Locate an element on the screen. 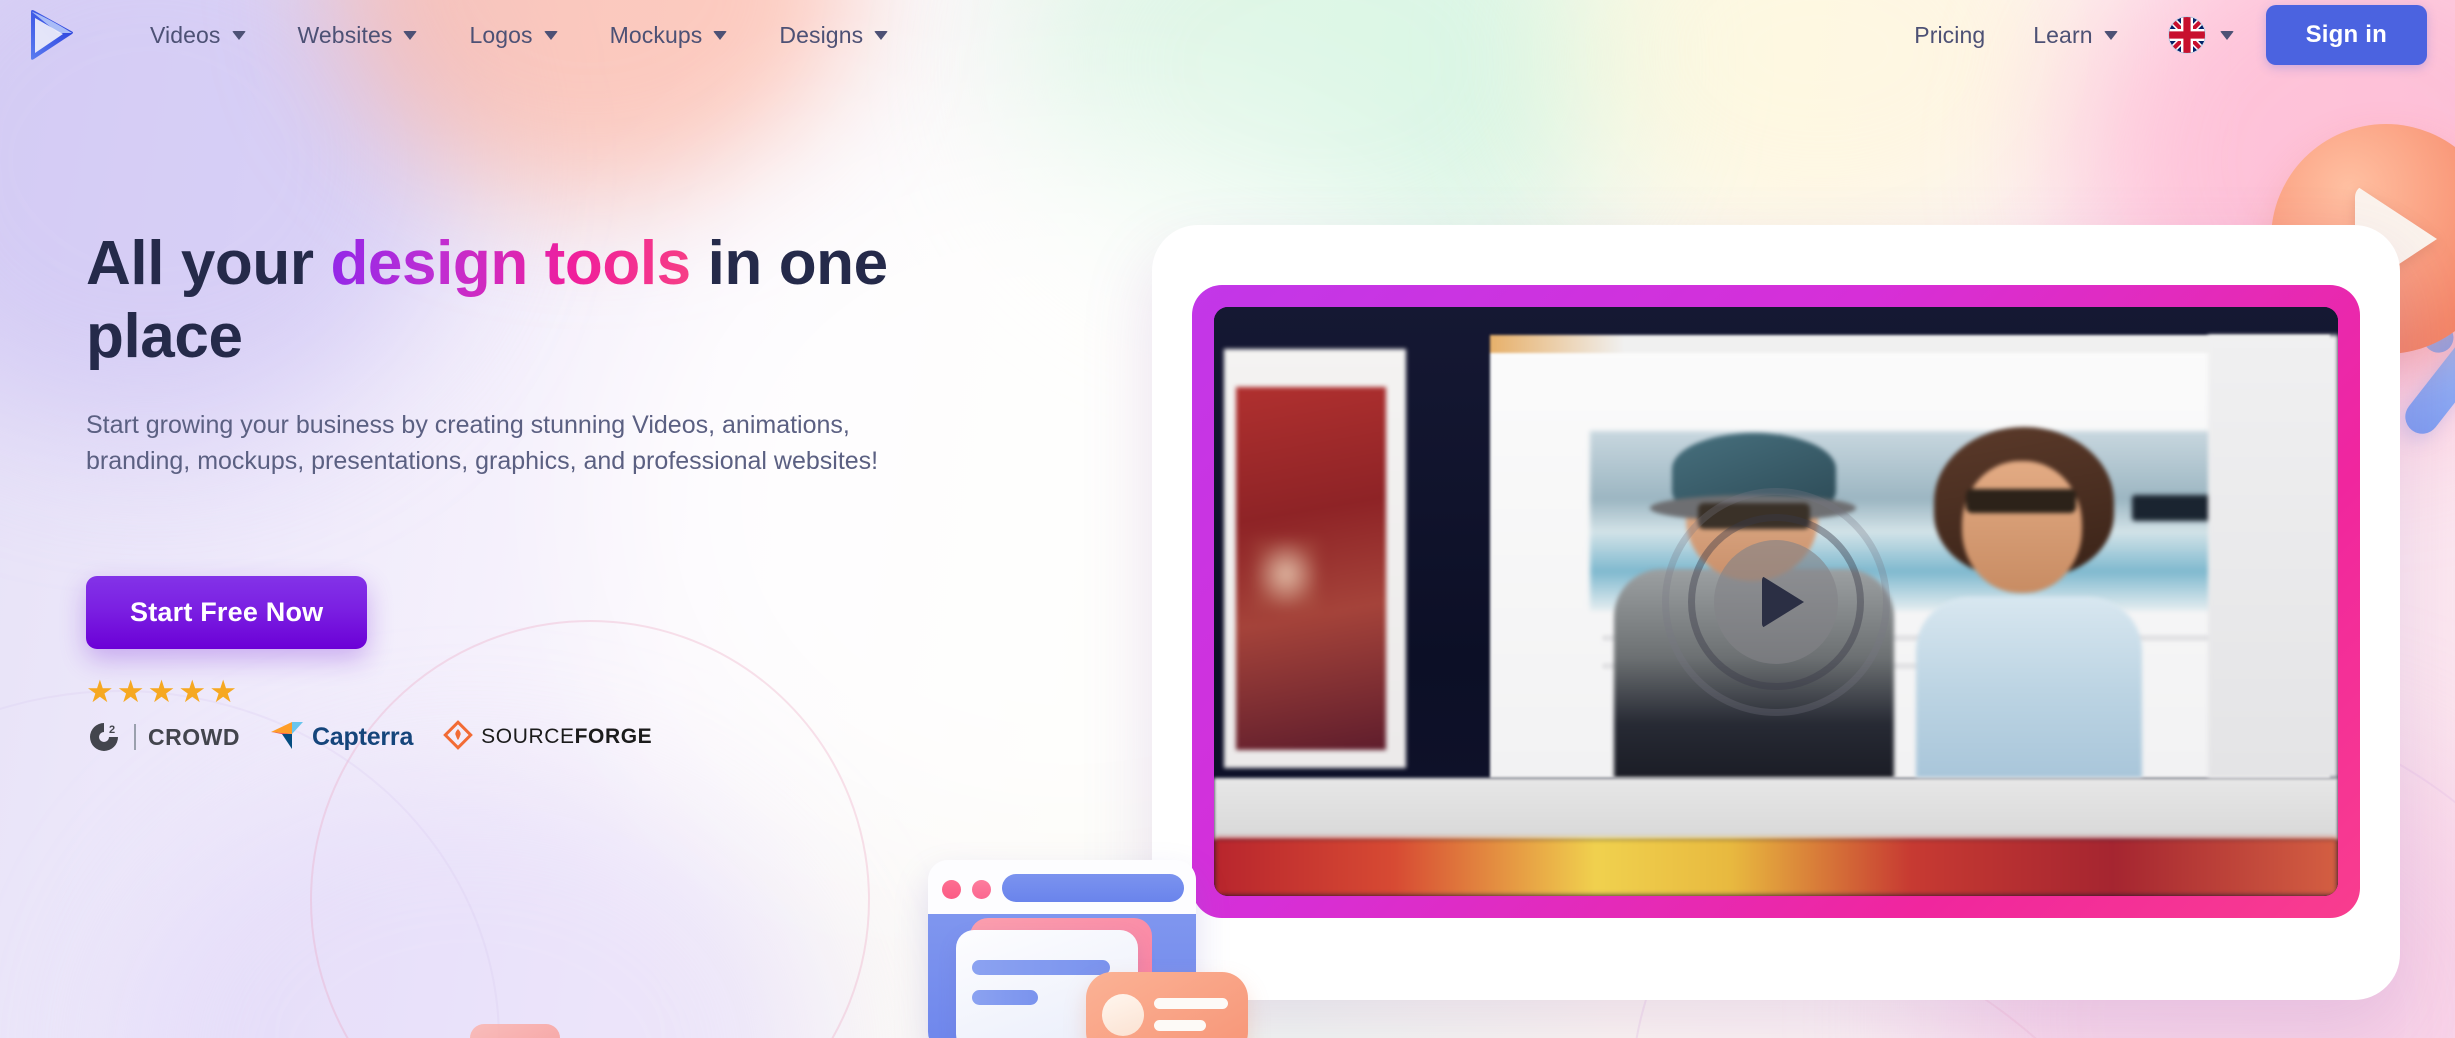 The height and width of the screenshot is (1038, 2455). svg-text: 2 is located at coordinates (112, 730).